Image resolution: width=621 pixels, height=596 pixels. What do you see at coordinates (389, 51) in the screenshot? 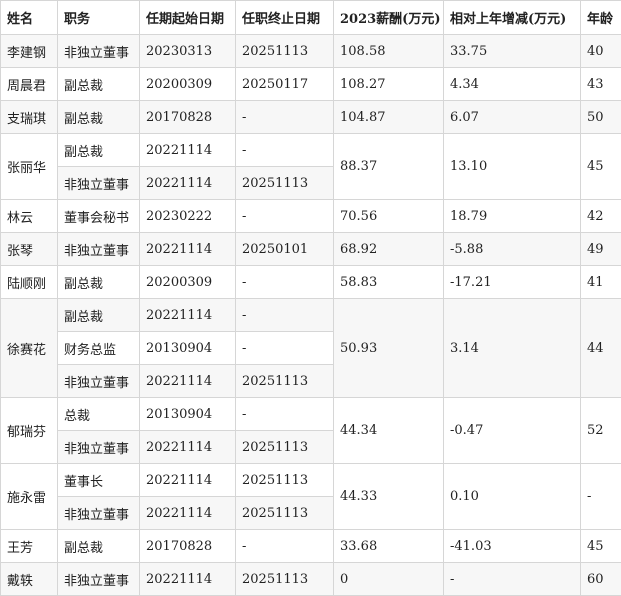
I see `cell-salary: 108.58` at bounding box center [389, 51].